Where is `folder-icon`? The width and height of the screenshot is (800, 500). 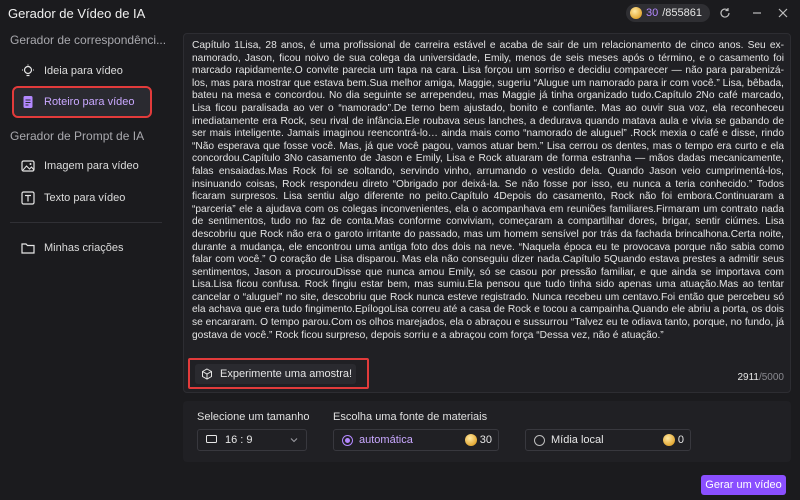
folder-icon is located at coordinates (28, 248).